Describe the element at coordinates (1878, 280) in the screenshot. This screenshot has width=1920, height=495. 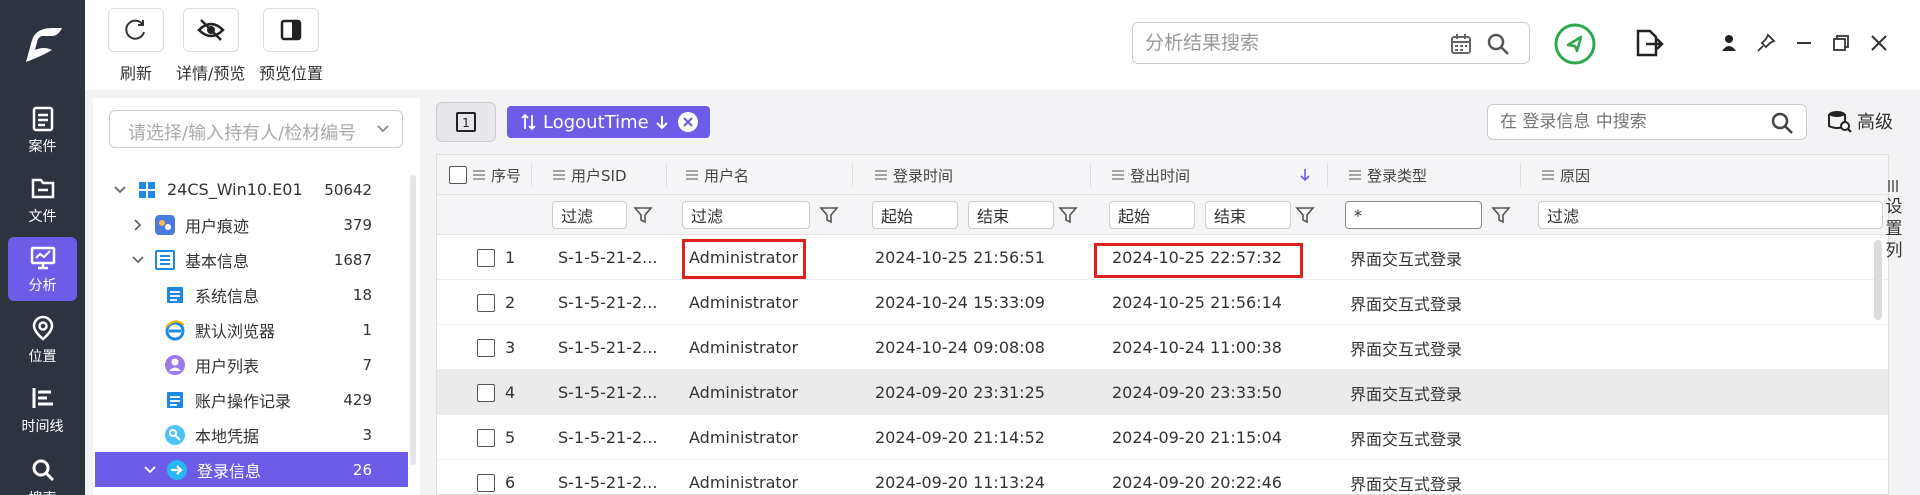
I see `table-scrollbar` at that location.